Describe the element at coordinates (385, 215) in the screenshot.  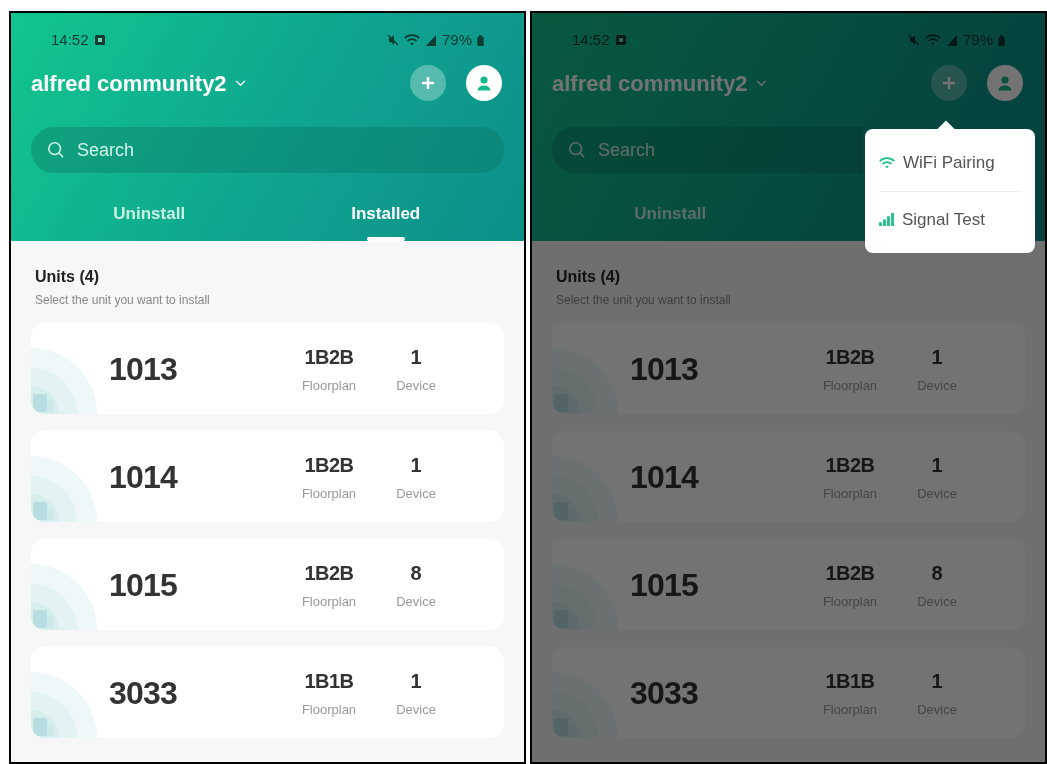
I see `tab: Installed` at that location.